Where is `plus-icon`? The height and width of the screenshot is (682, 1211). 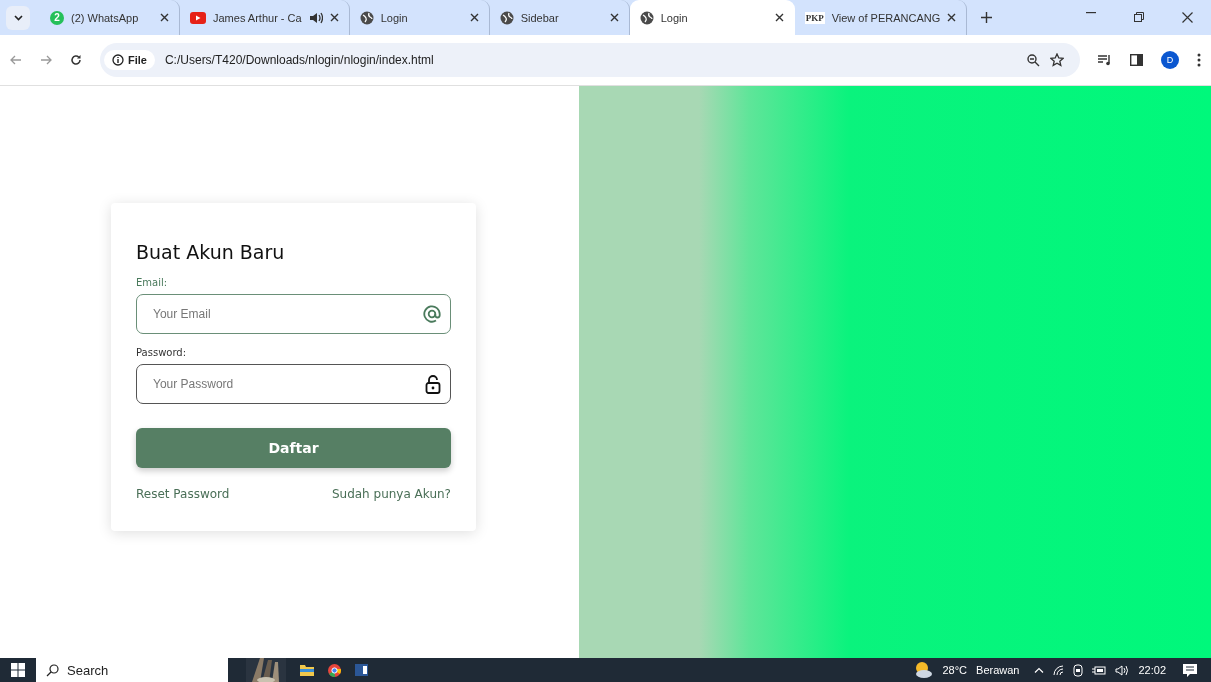 plus-icon is located at coordinates (987, 17).